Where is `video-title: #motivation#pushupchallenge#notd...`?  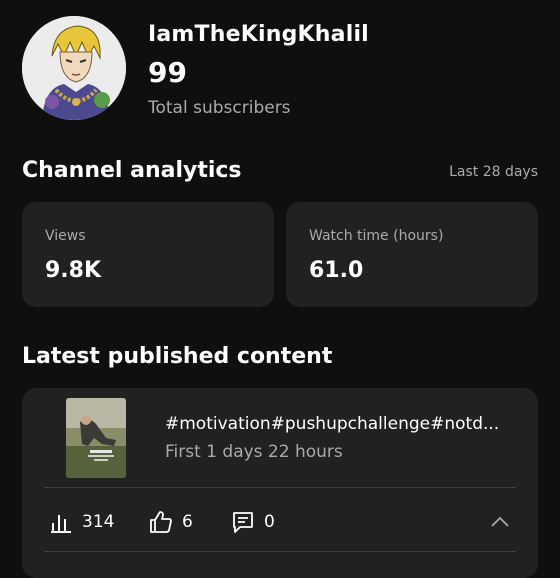 video-title: #motivation#pushupchallenge#notd... is located at coordinates (332, 424).